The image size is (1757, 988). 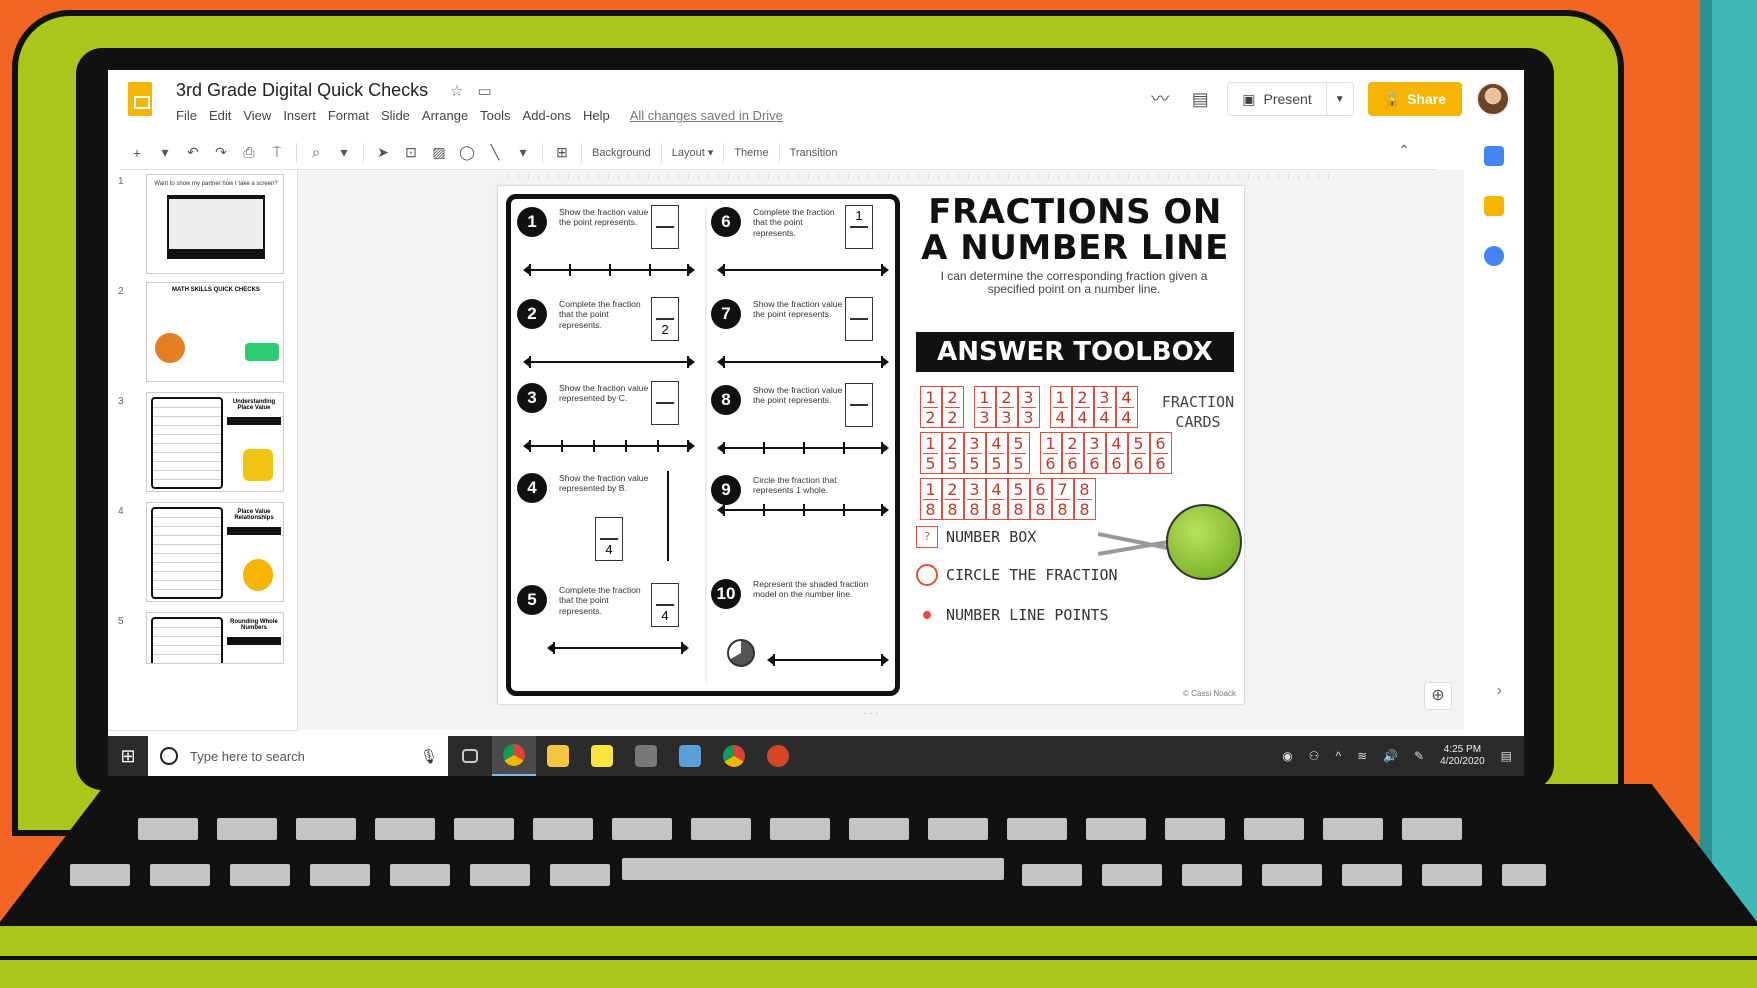 I want to click on add-comment-icon: ⊞, so click(x=562, y=152).